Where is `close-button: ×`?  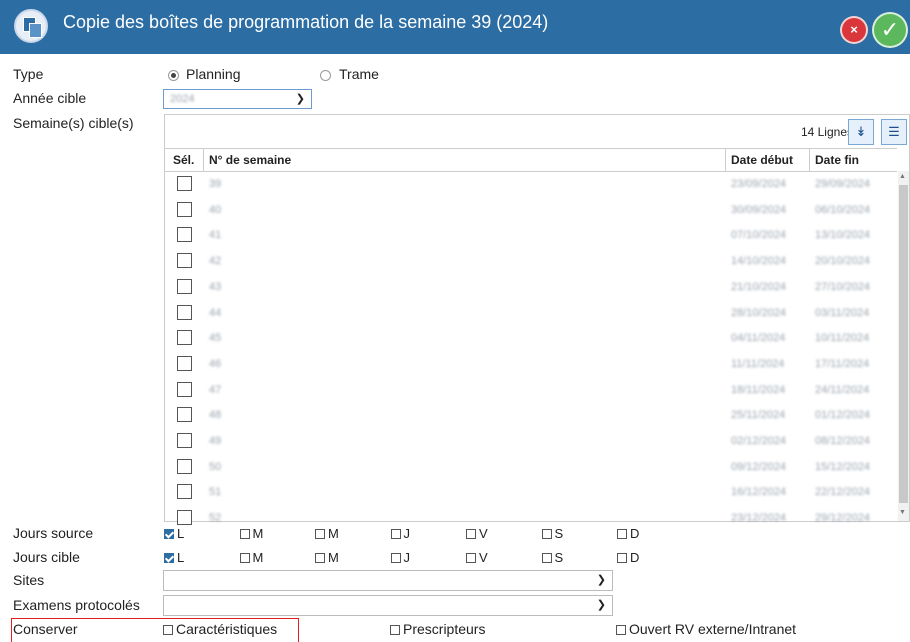
close-button: × is located at coordinates (854, 30).